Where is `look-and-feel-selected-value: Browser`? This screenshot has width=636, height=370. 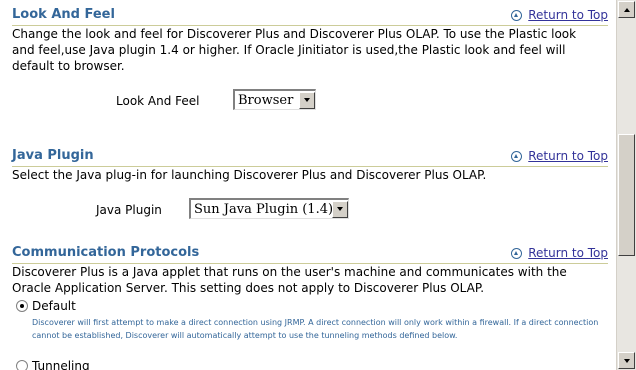 look-and-feel-selected-value: Browser is located at coordinates (266, 100).